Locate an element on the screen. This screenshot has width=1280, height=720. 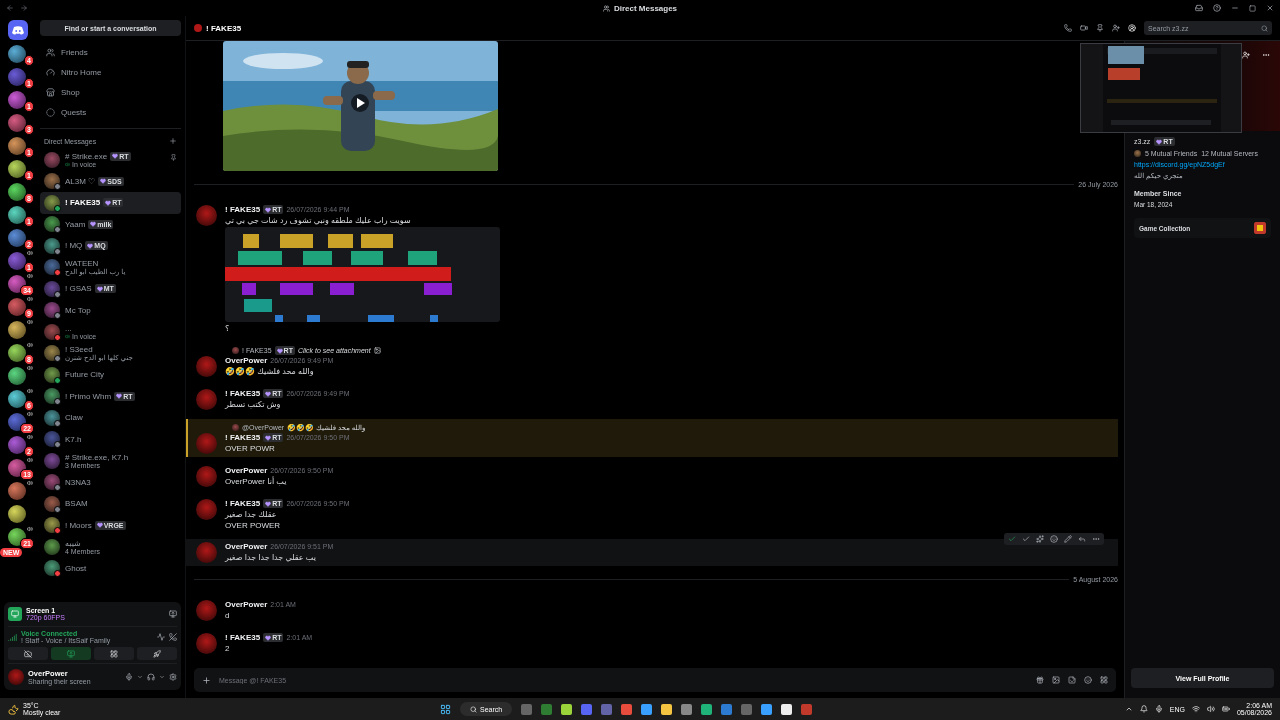
activities-button is located at coordinates (114, 653).